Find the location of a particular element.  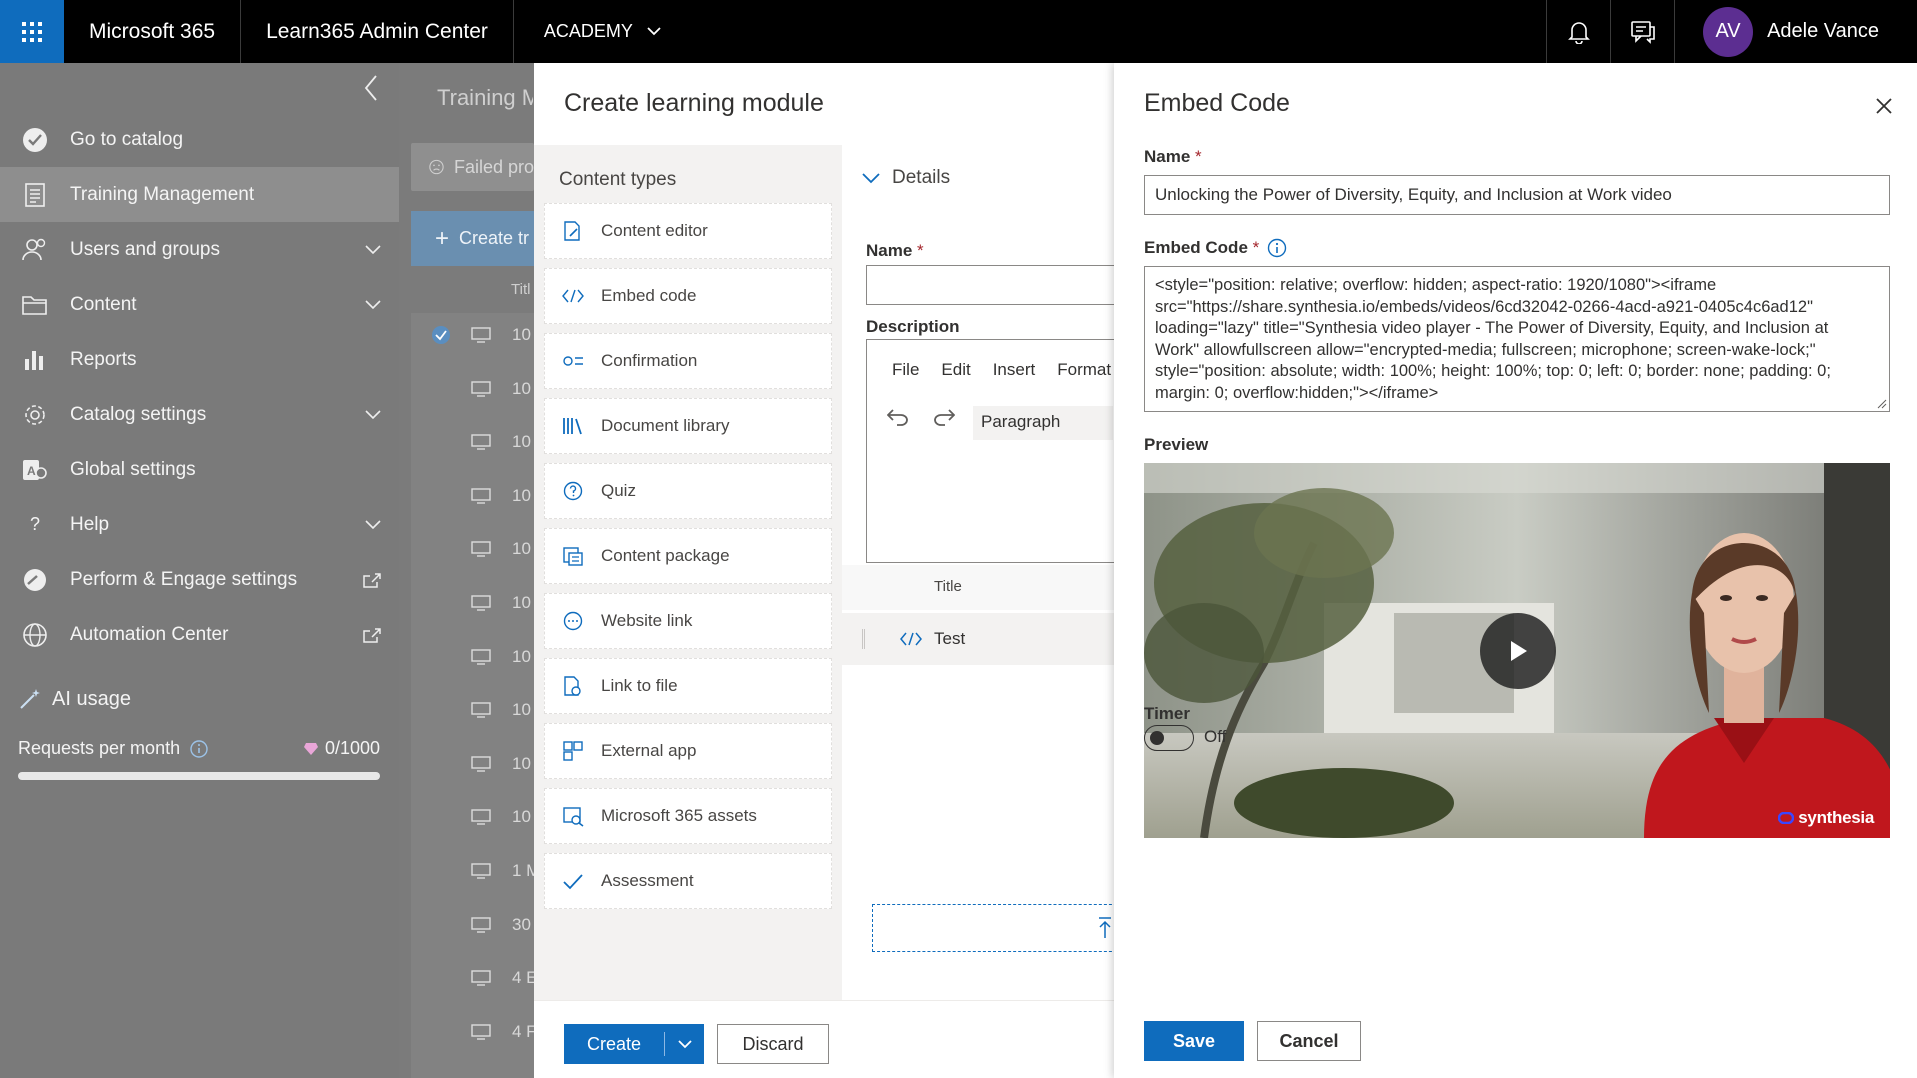

undo-icon is located at coordinates (898, 417).